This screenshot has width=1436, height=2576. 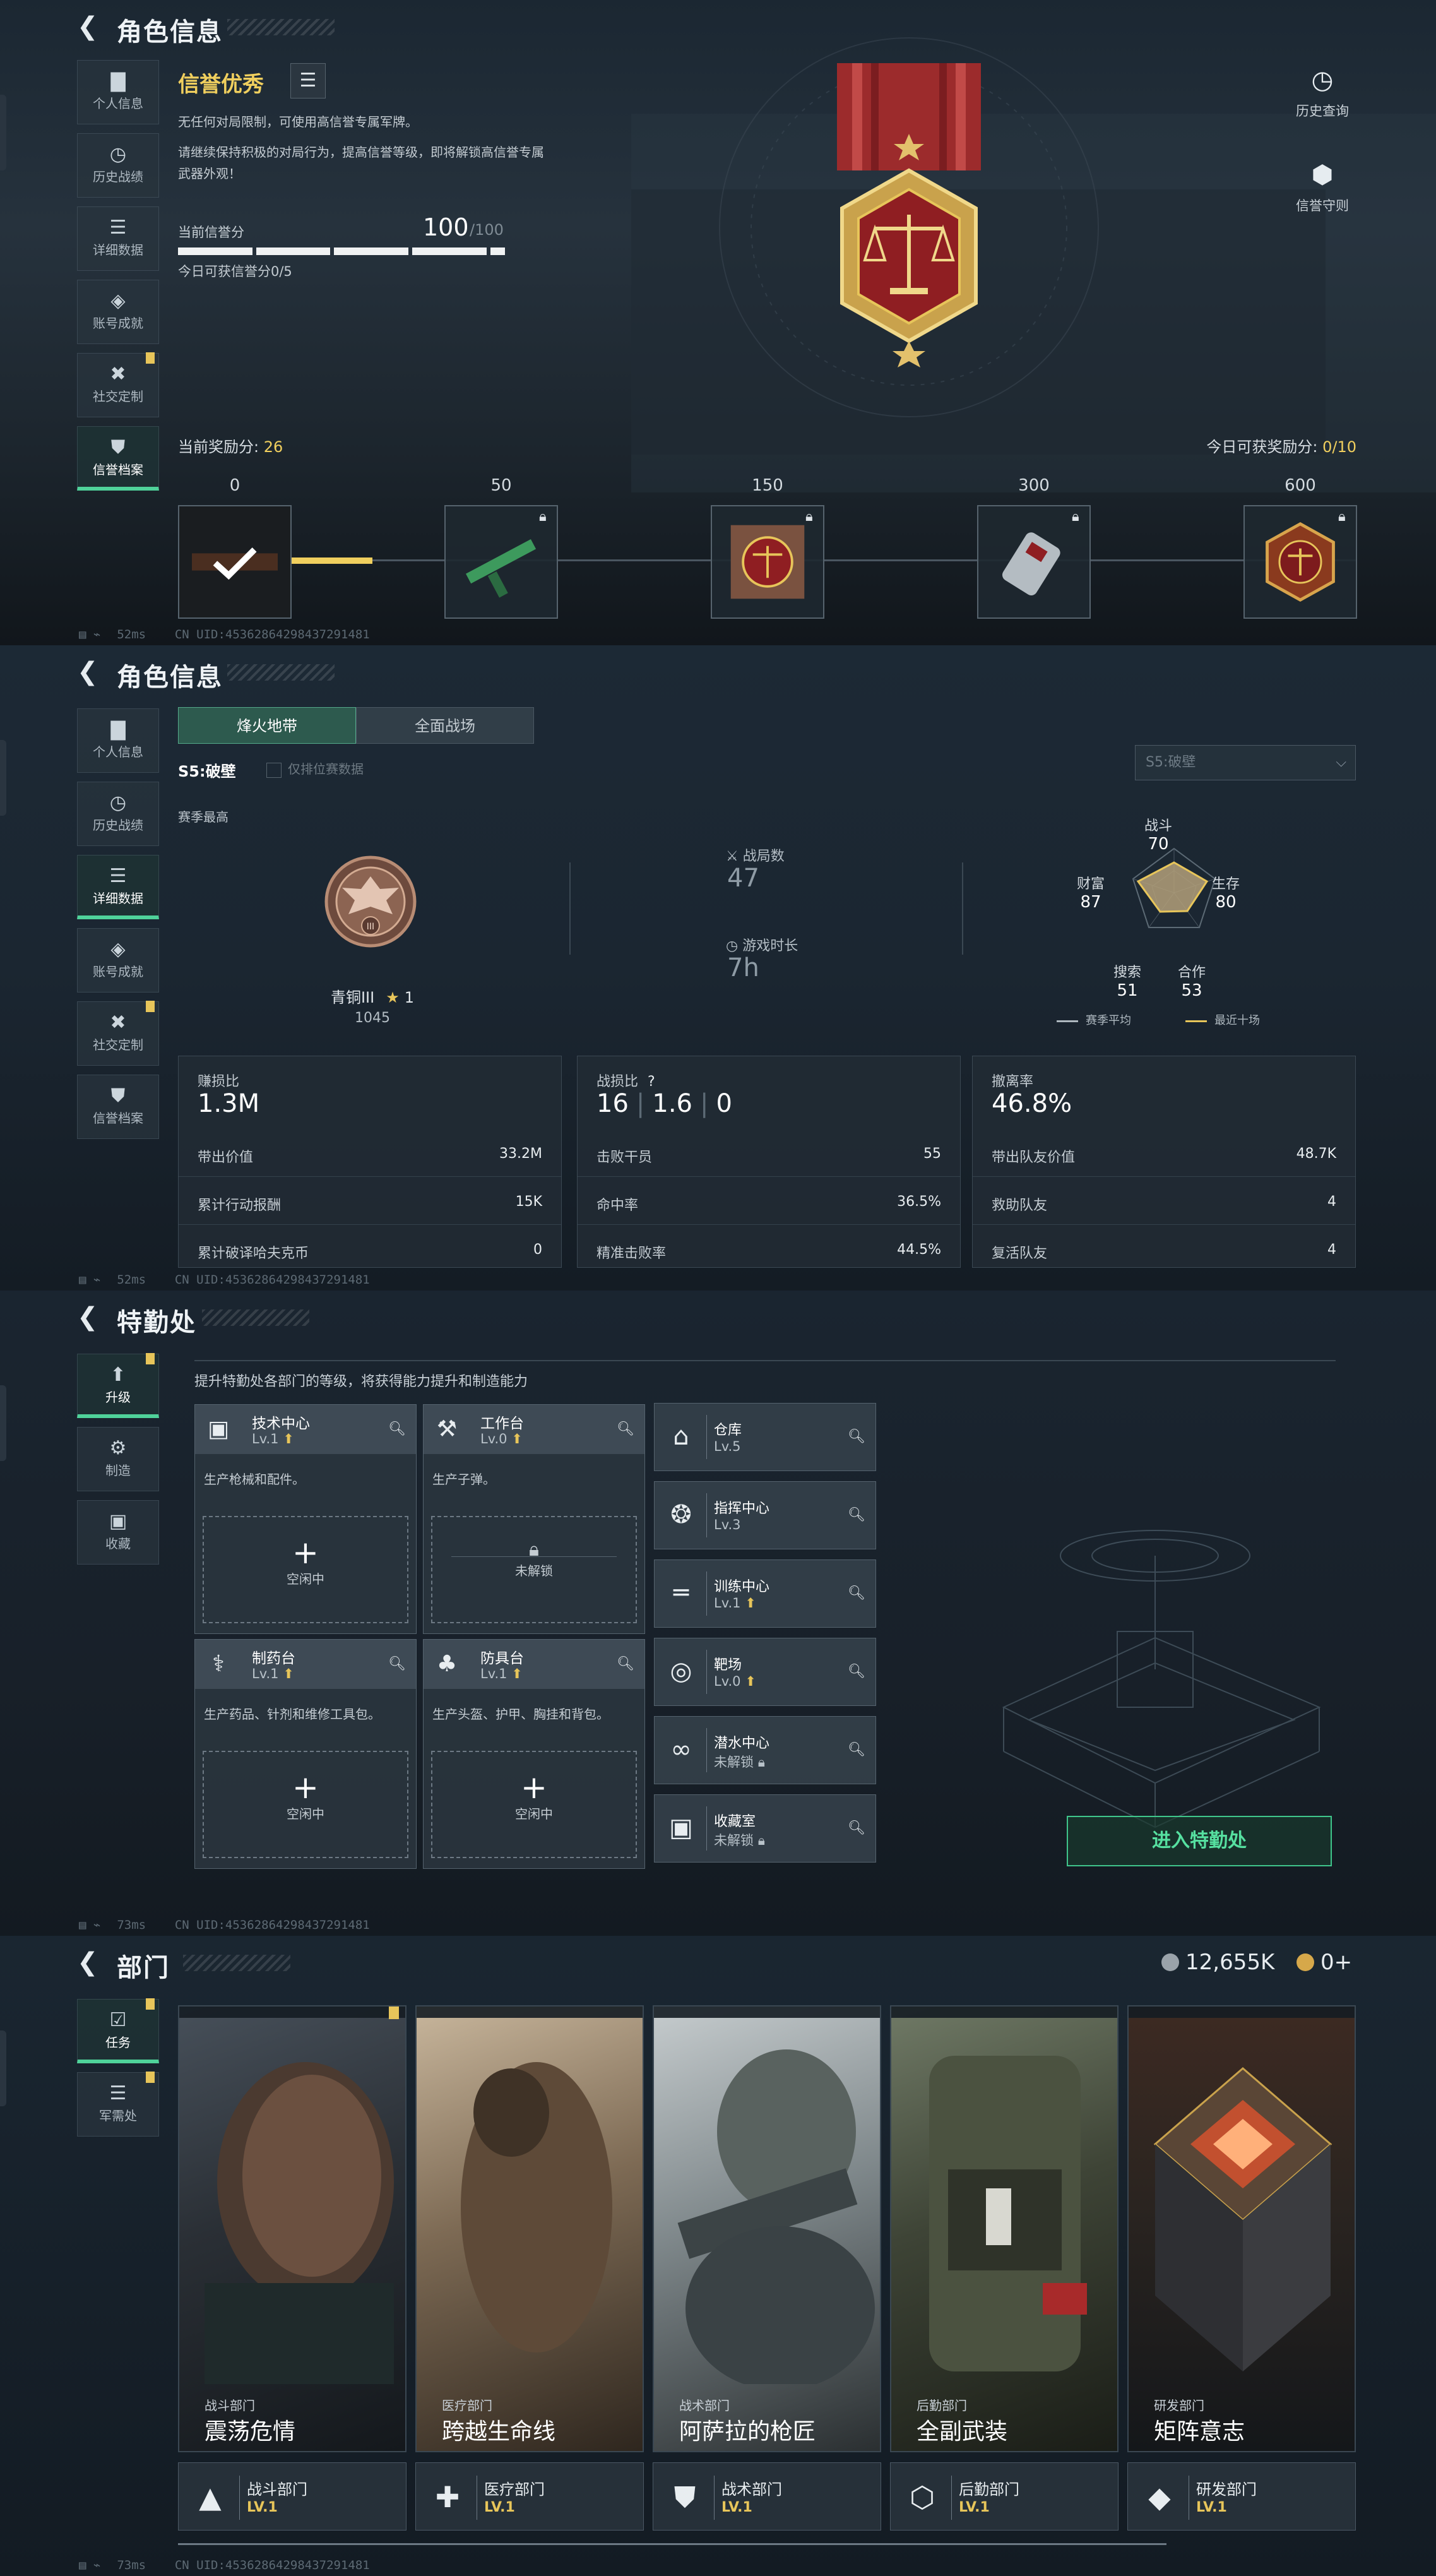 I want to click on premium-currency: 0+, so click(x=1324, y=1962).